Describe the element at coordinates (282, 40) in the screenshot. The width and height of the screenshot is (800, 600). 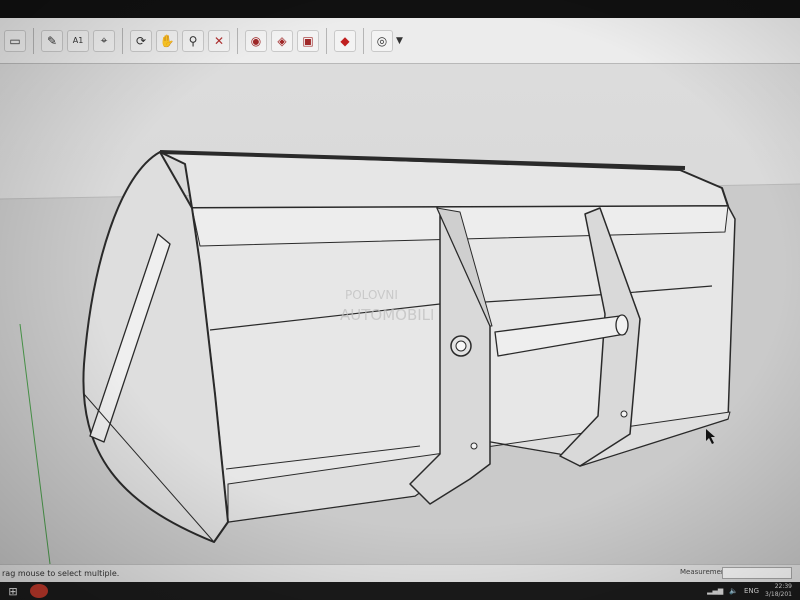
I see `components-tool-icon: ◈` at that location.